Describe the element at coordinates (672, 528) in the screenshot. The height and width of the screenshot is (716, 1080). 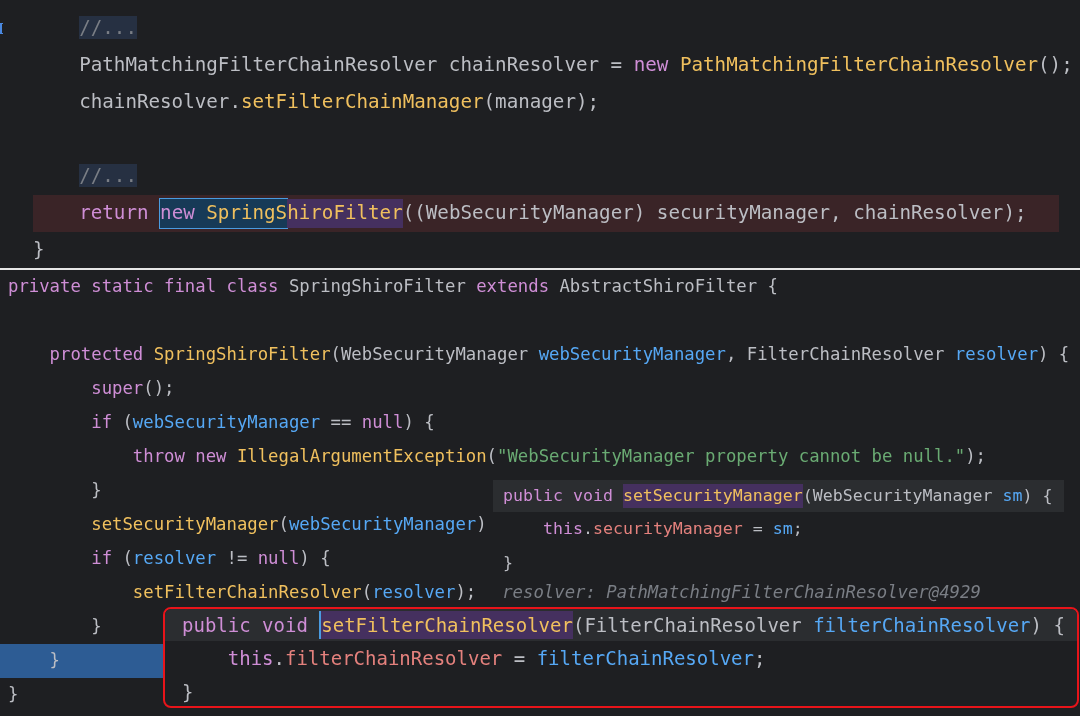
I see `code-line: this.securityManager = sm;` at that location.